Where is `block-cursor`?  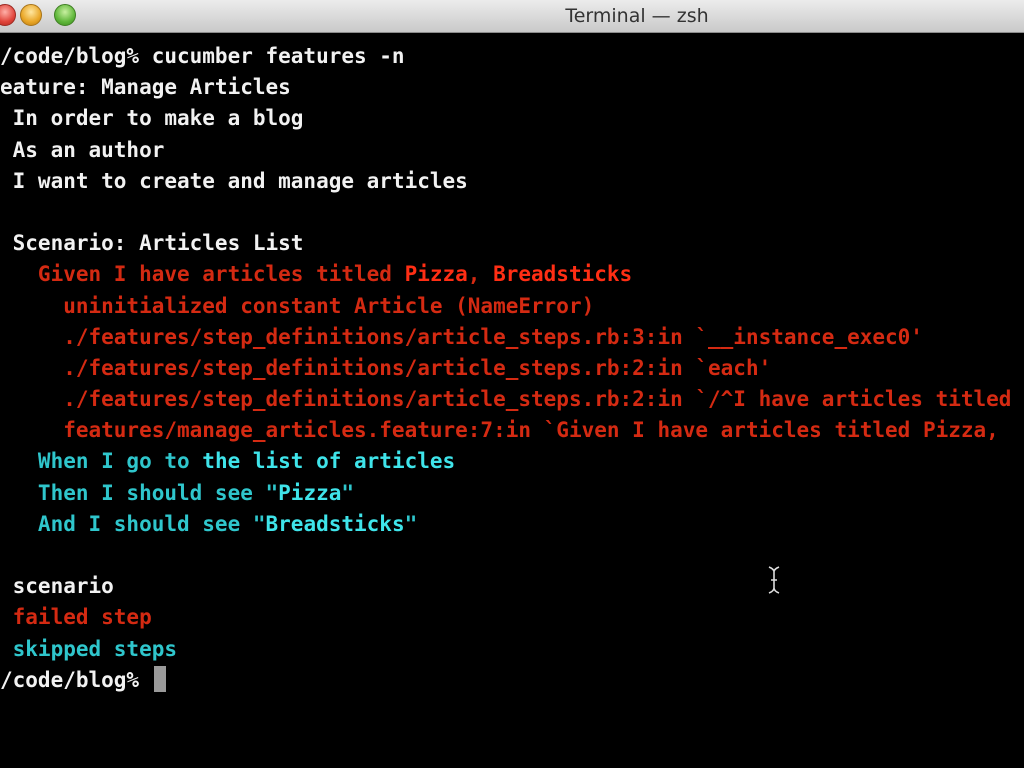
block-cursor is located at coordinates (159, 678).